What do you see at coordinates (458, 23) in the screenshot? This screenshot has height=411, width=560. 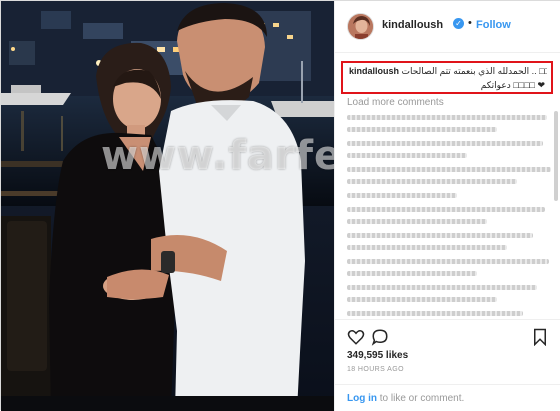 I see `verified-badge-icon: ✓` at bounding box center [458, 23].